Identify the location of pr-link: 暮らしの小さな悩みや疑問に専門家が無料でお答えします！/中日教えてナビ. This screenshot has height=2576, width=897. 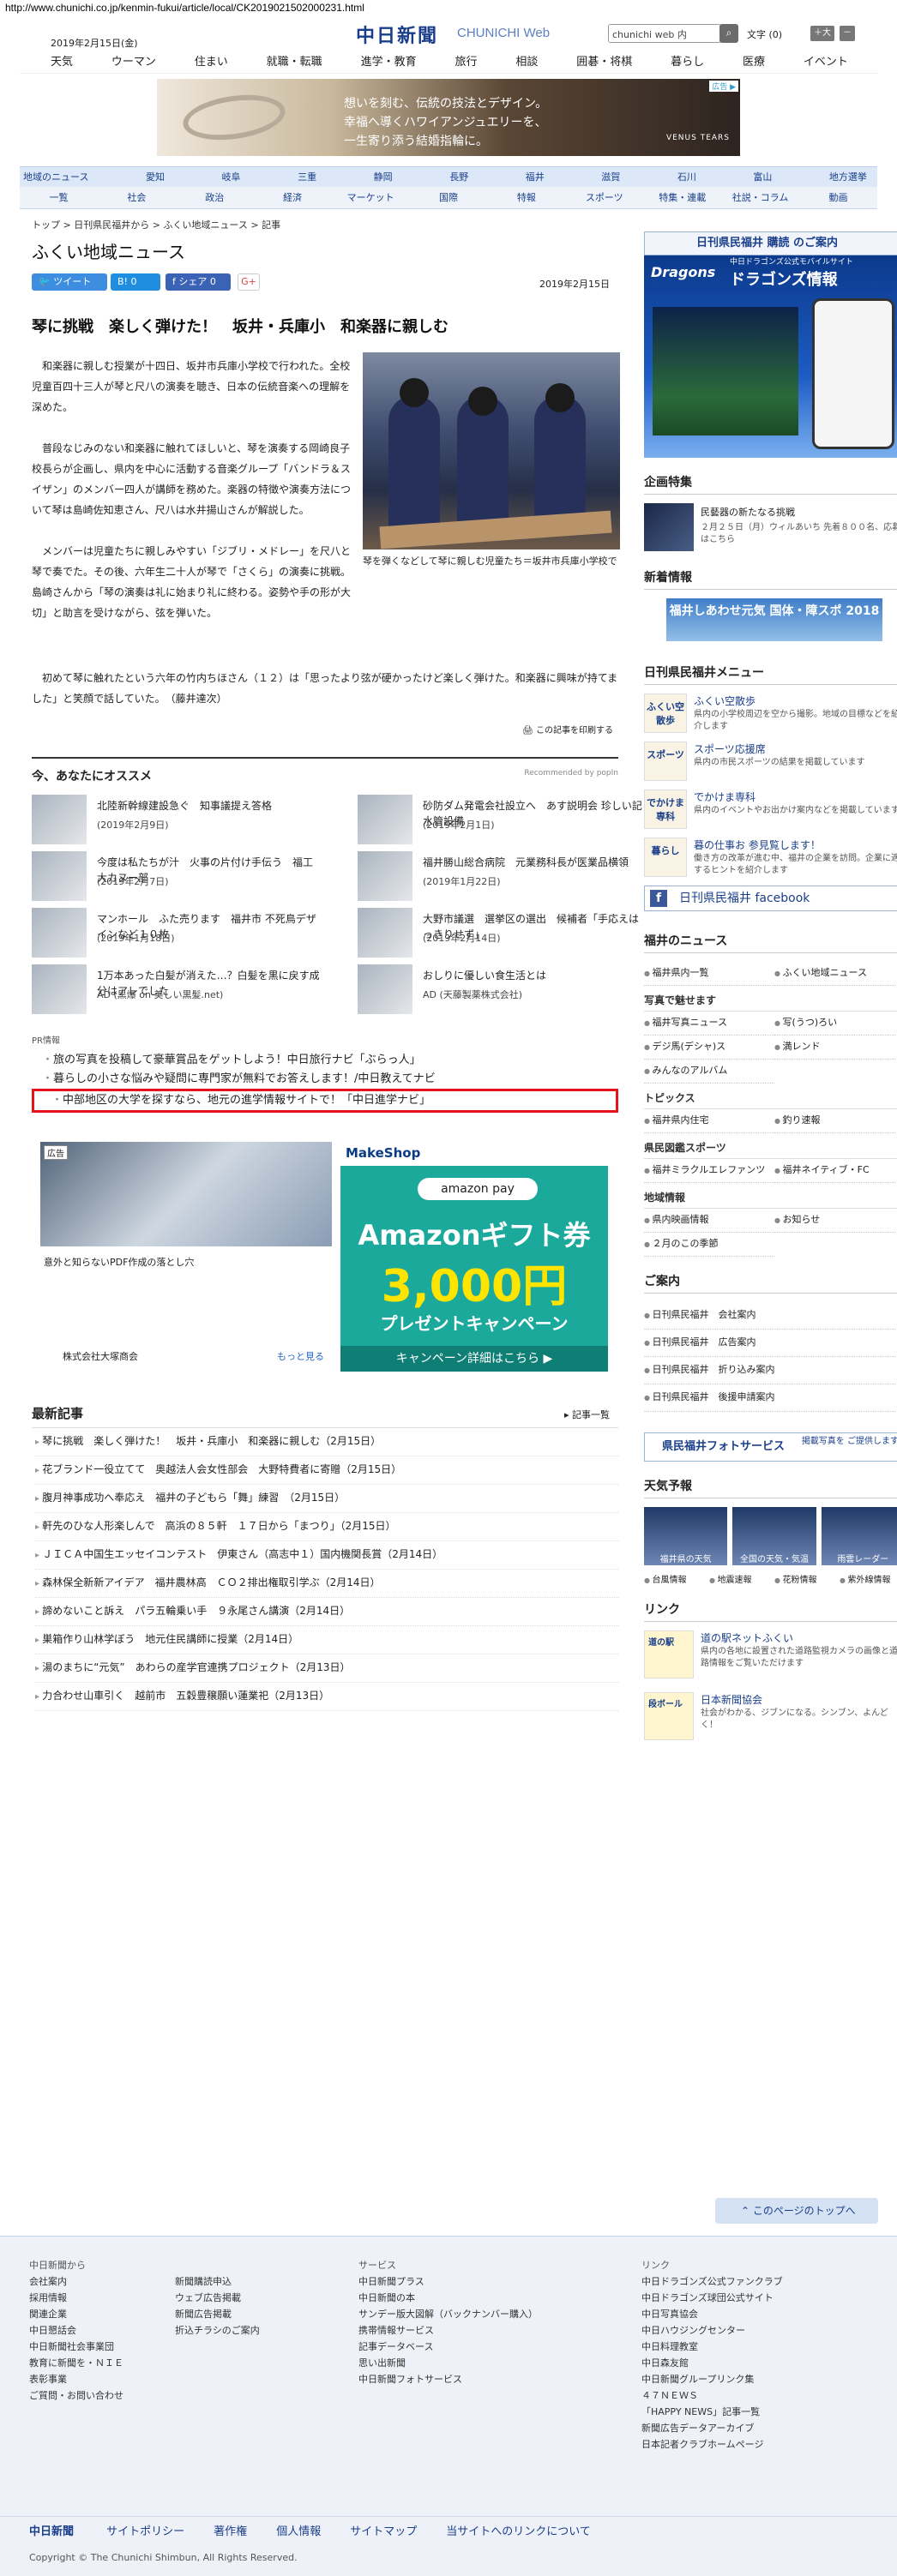
(330, 1079).